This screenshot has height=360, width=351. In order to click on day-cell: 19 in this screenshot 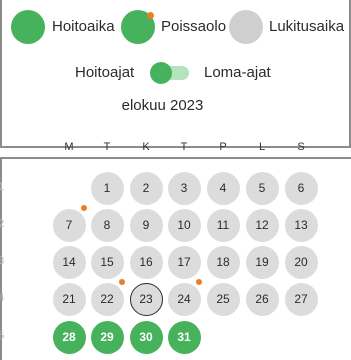, I will do `click(262, 262)`.